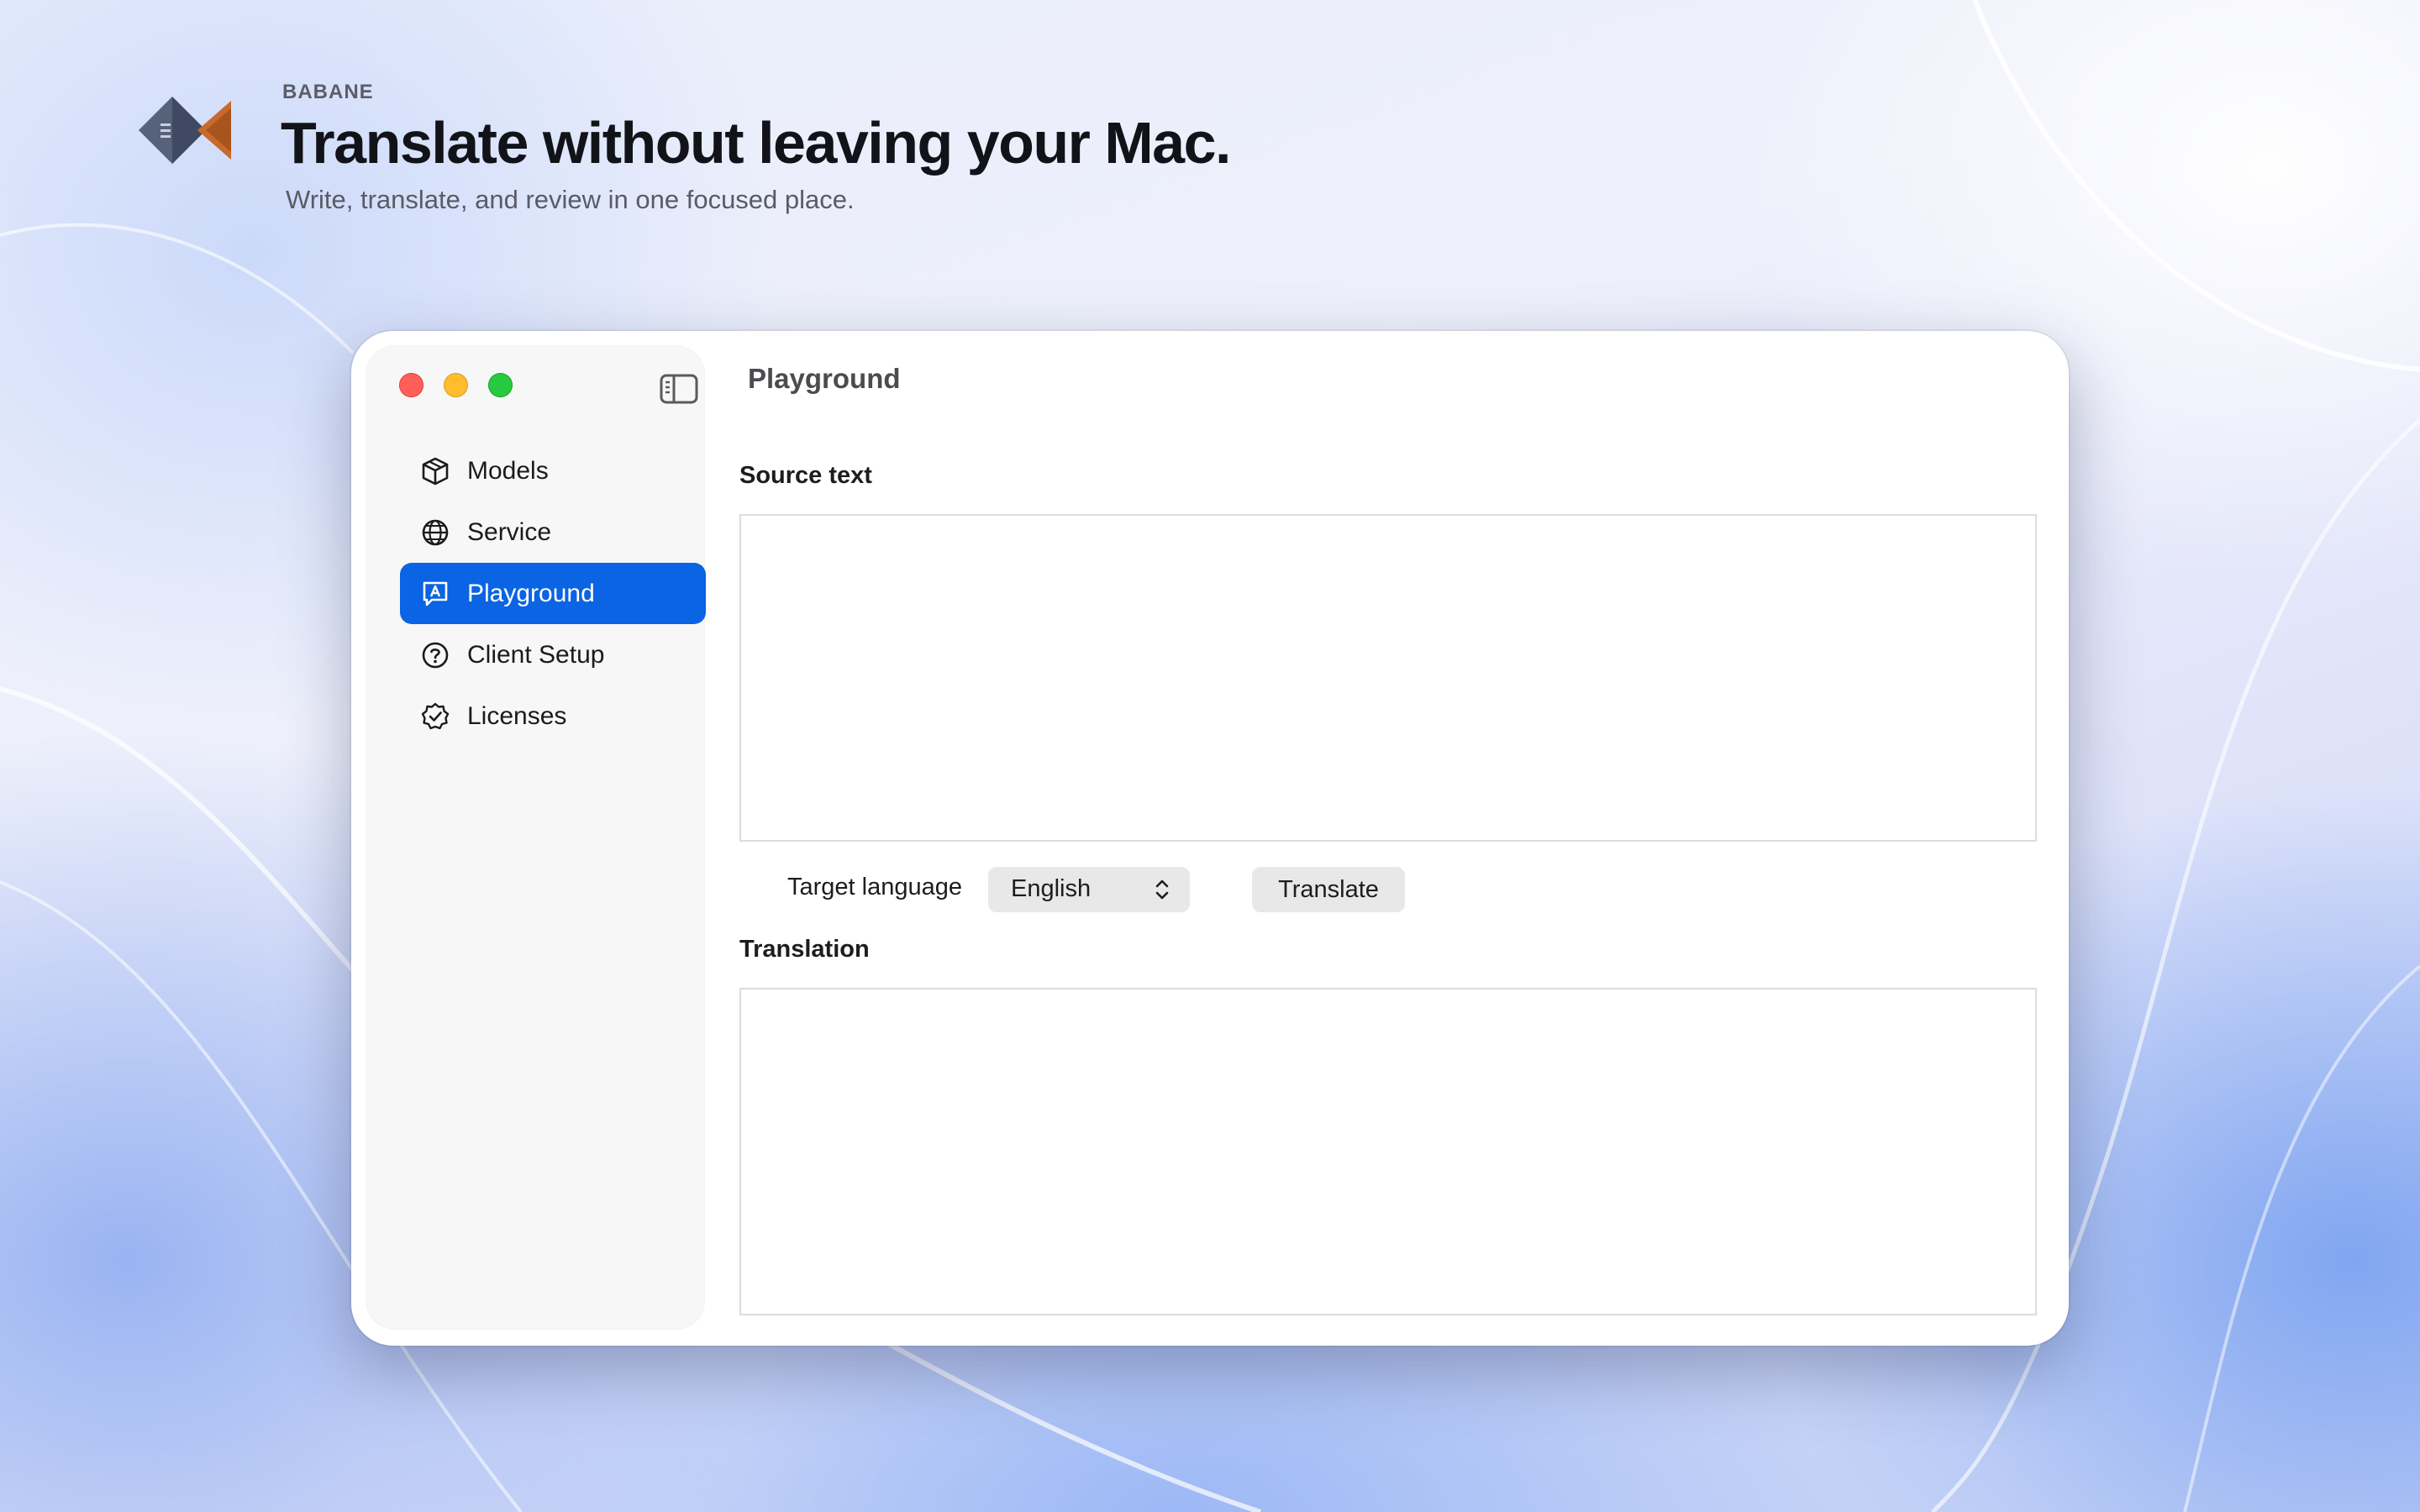  Describe the element at coordinates (805, 475) in the screenshot. I see `source-text-label: Source text` at that location.